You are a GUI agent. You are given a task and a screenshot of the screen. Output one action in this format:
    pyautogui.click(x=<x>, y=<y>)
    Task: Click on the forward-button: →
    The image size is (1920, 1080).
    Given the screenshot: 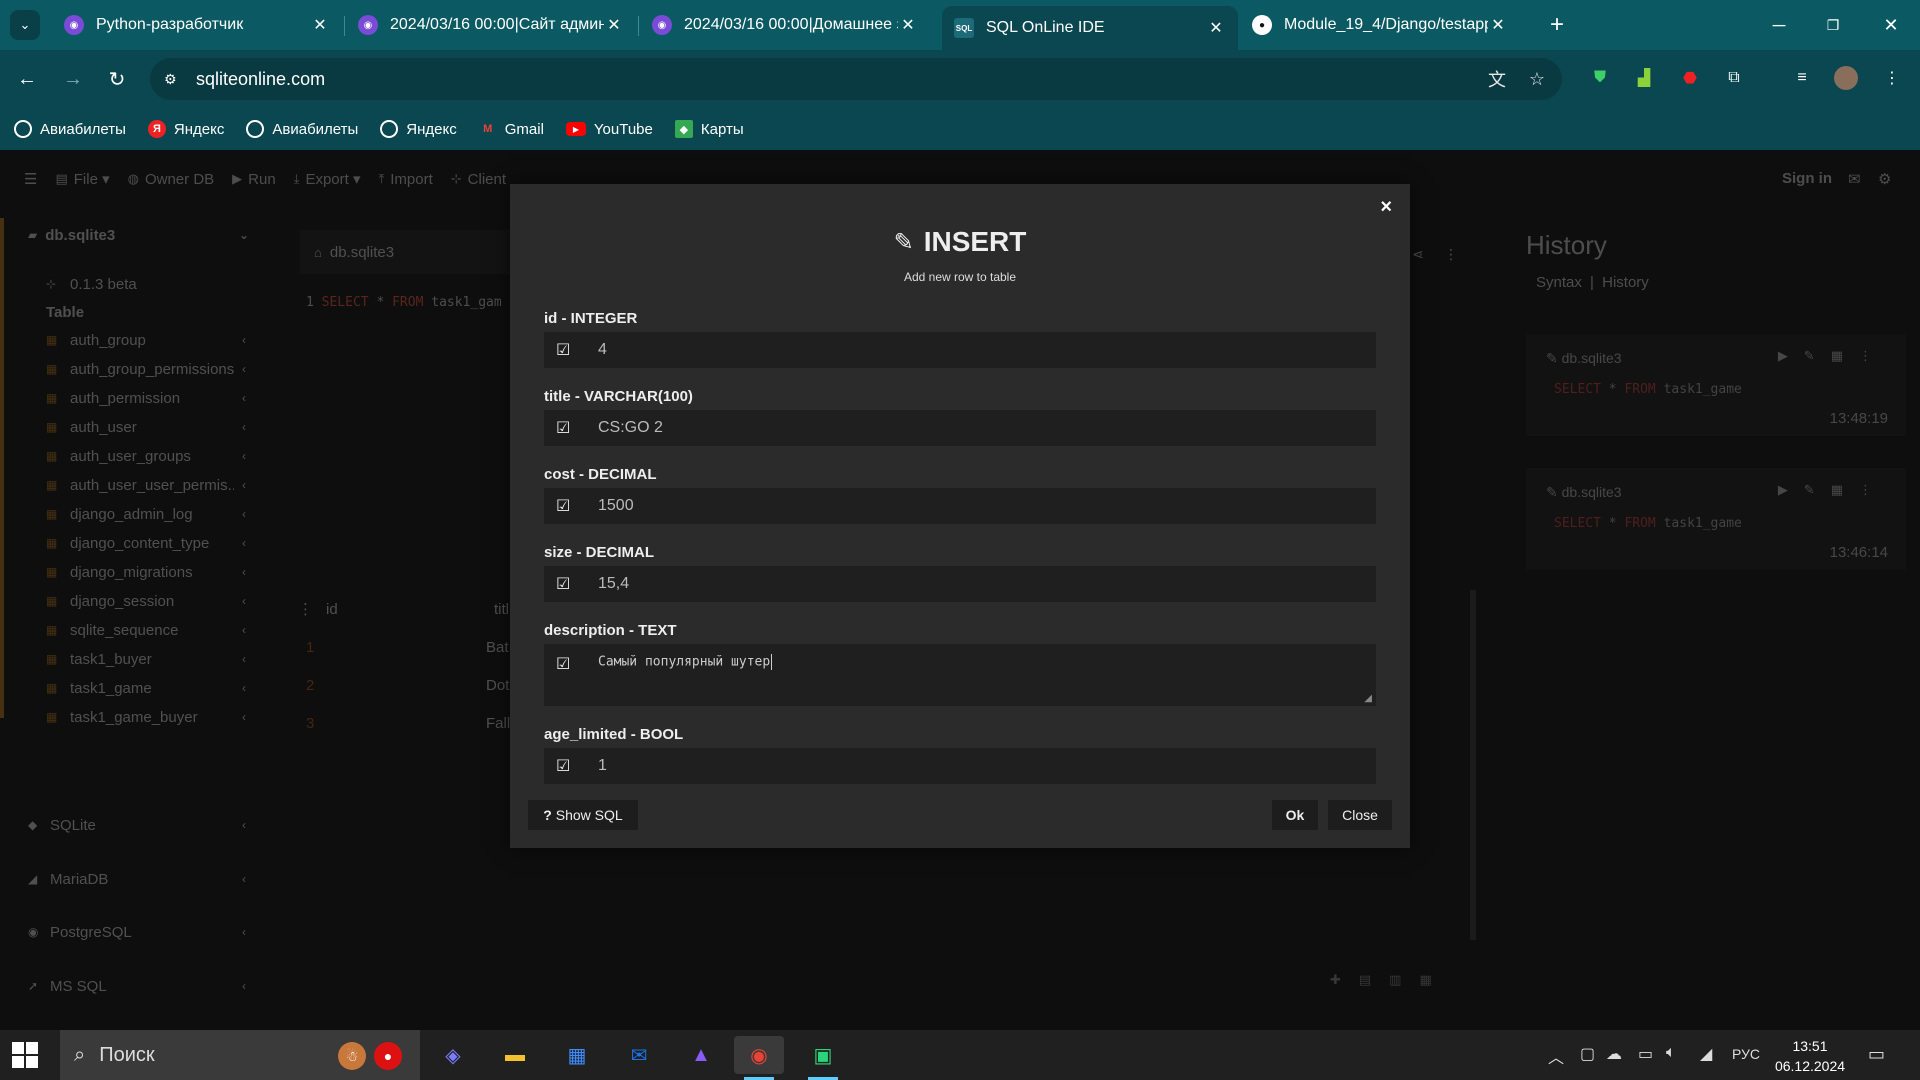 What is the action you would take?
    pyautogui.click(x=73, y=79)
    